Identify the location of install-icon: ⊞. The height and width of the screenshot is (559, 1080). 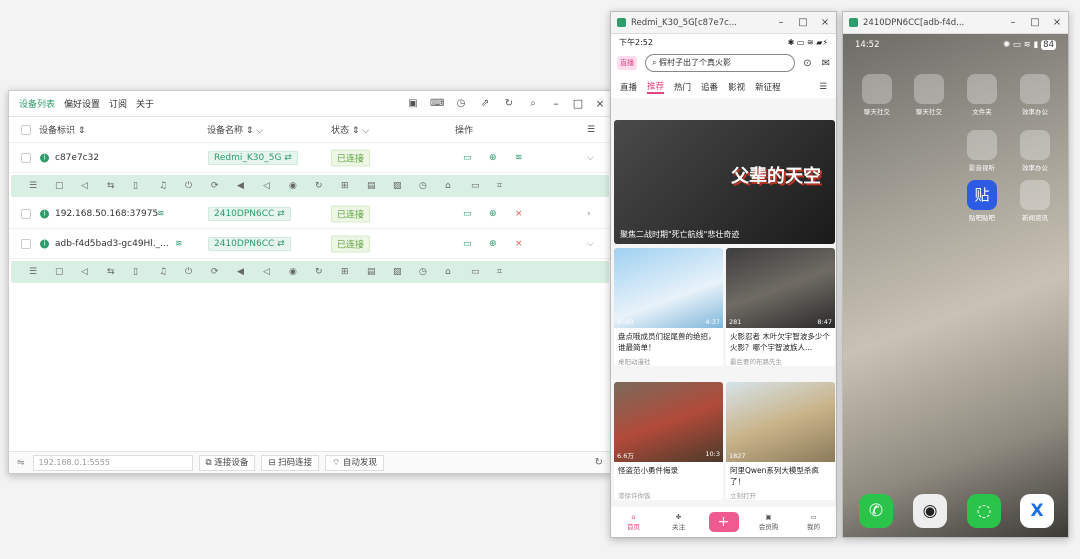
(354, 272).